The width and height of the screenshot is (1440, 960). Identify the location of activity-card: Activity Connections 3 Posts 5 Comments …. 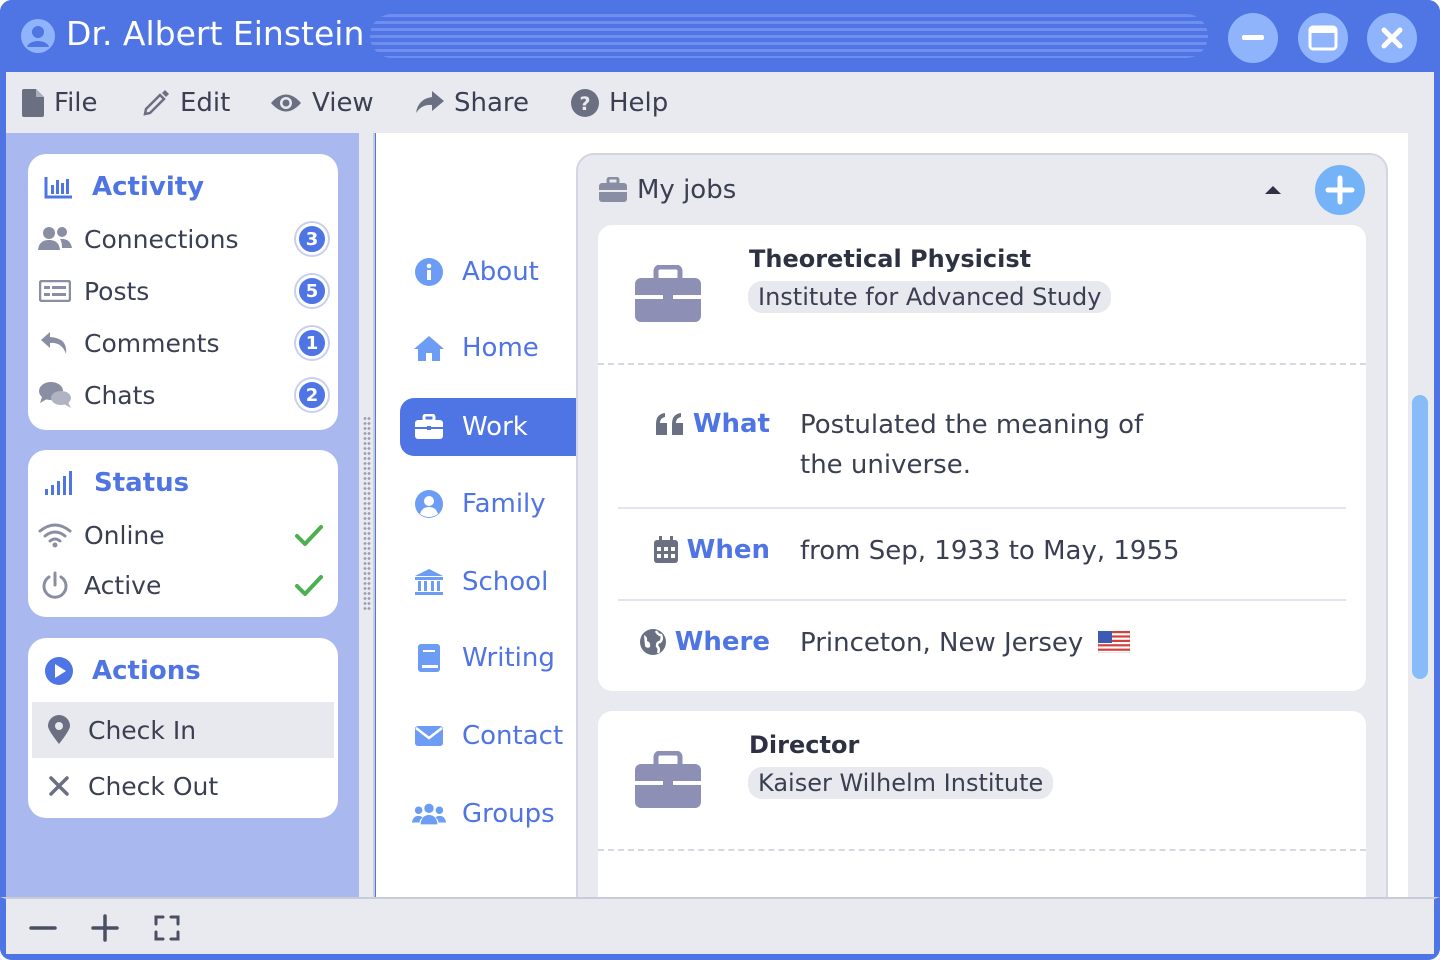
(183, 292).